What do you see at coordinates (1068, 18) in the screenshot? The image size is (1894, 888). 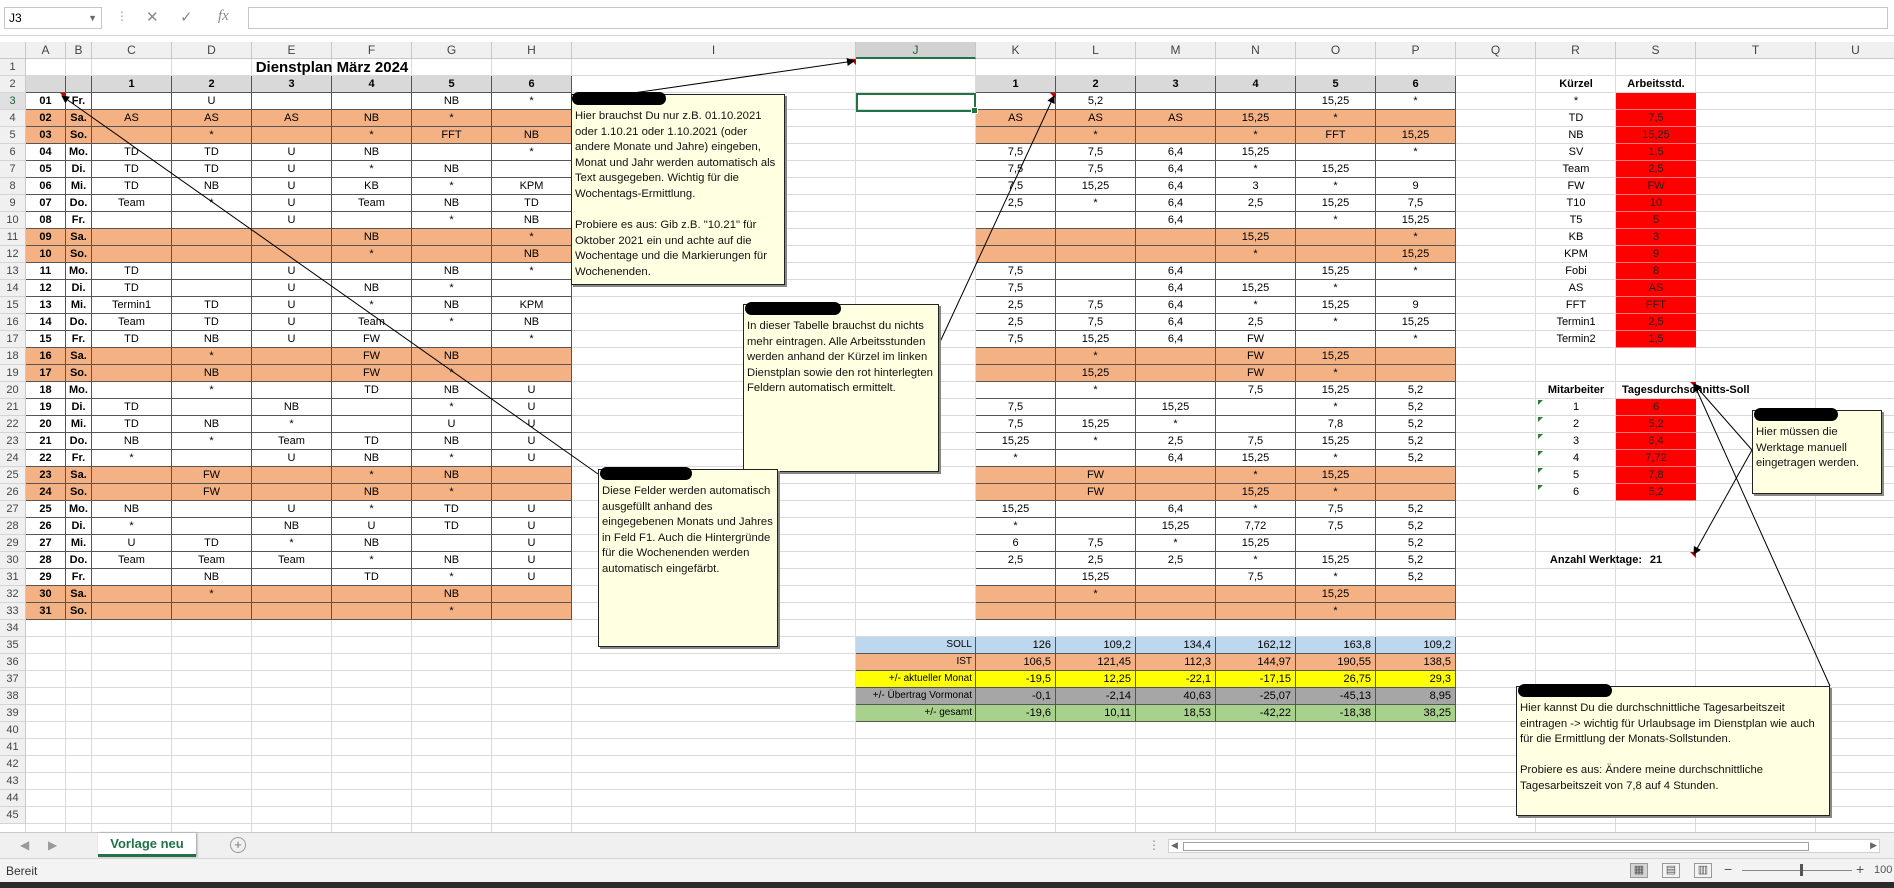 I see `formula-input` at bounding box center [1068, 18].